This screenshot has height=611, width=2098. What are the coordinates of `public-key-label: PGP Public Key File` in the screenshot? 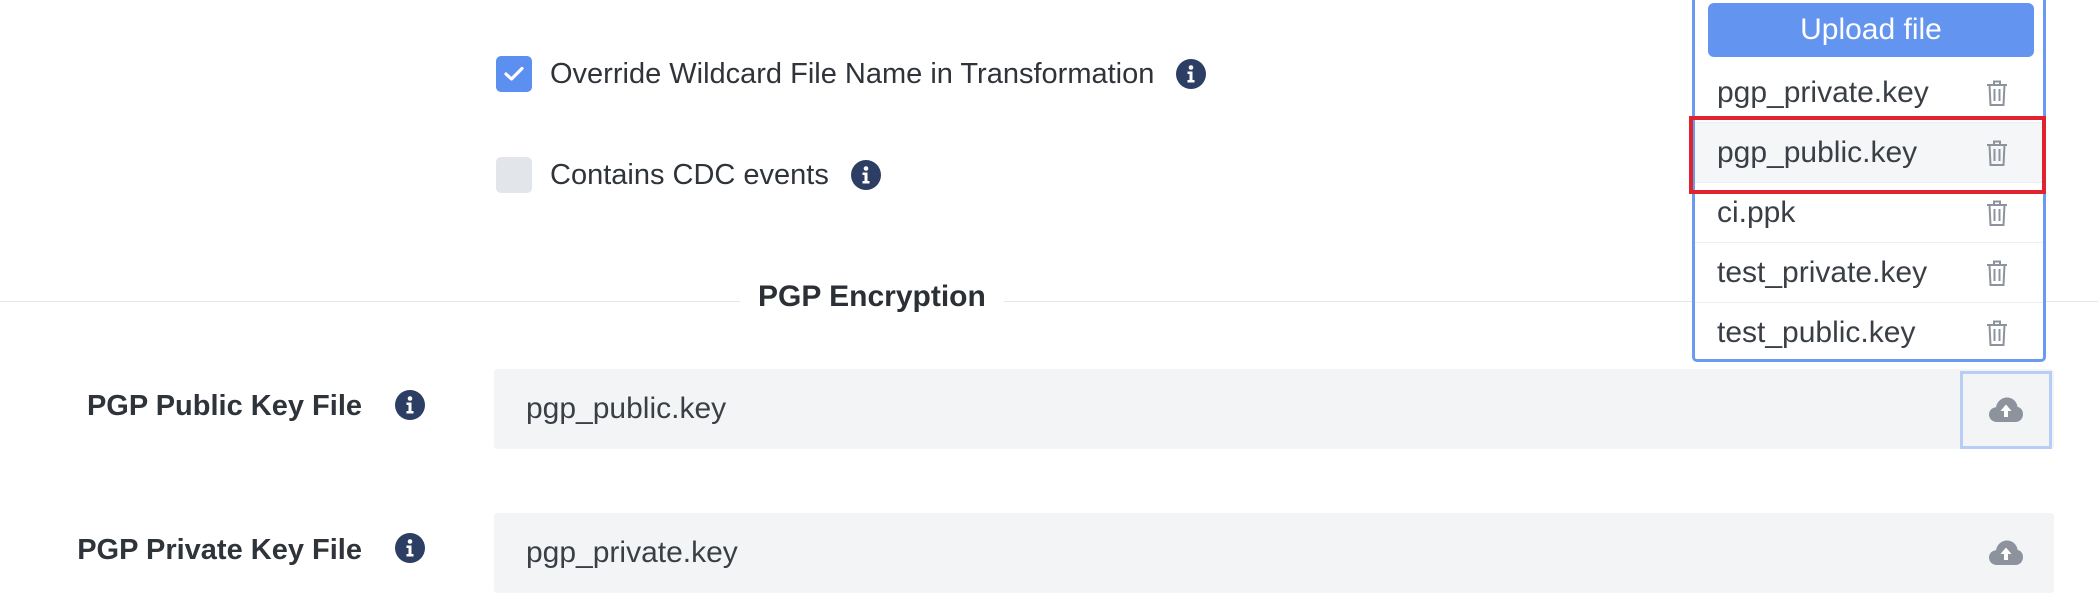 It's located at (224, 406).